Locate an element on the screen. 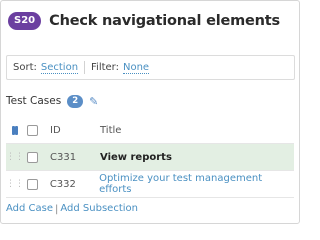  table-row: ⋮⋮ C331 View reports is located at coordinates (150, 157).